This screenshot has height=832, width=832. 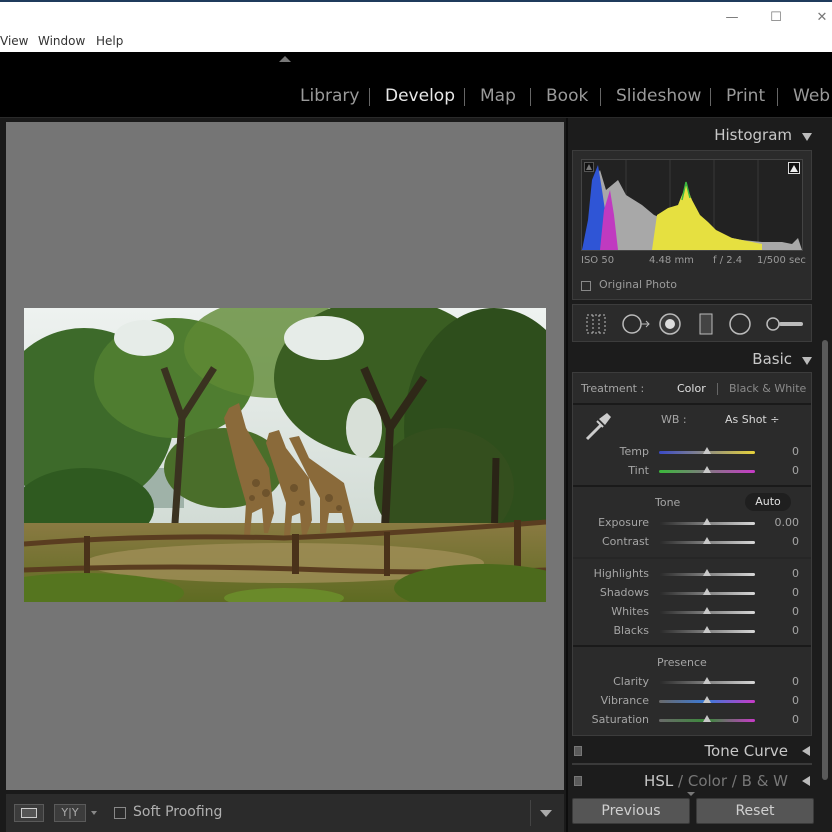 I want to click on treatment-color-option: Color, so click(x=691, y=388).